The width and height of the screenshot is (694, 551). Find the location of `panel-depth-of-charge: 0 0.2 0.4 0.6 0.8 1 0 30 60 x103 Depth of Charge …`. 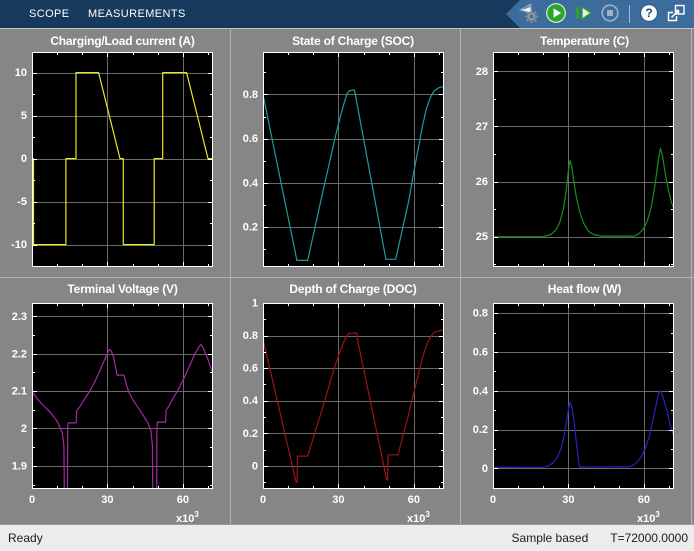

panel-depth-of-charge: 0 0.2 0.4 0.6 0.8 1 0 30 60 x103 Depth of Charge … is located at coordinates (346, 401).